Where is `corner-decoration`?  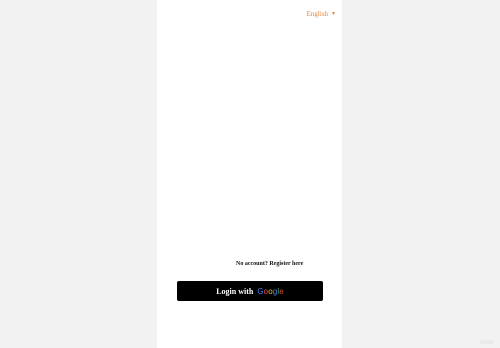
corner-decoration is located at coordinates (487, 342).